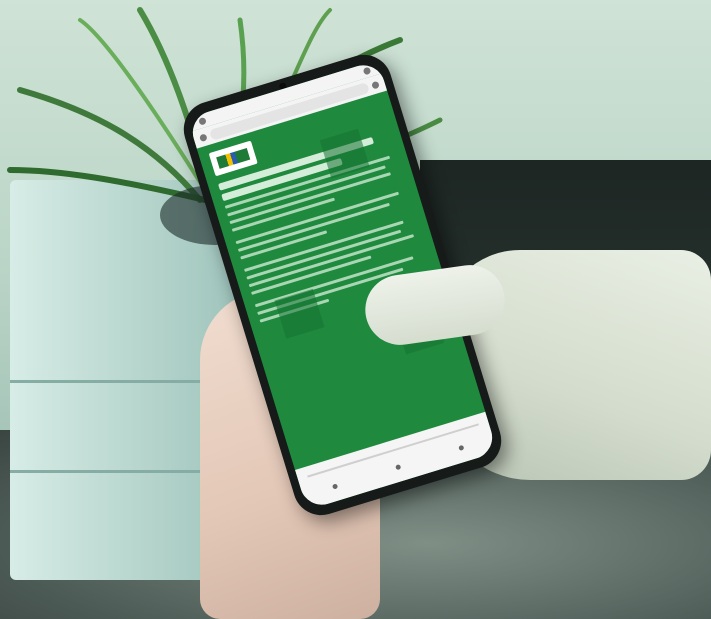 The width and height of the screenshot is (711, 619). I want to click on menu-icon, so click(375, 85).